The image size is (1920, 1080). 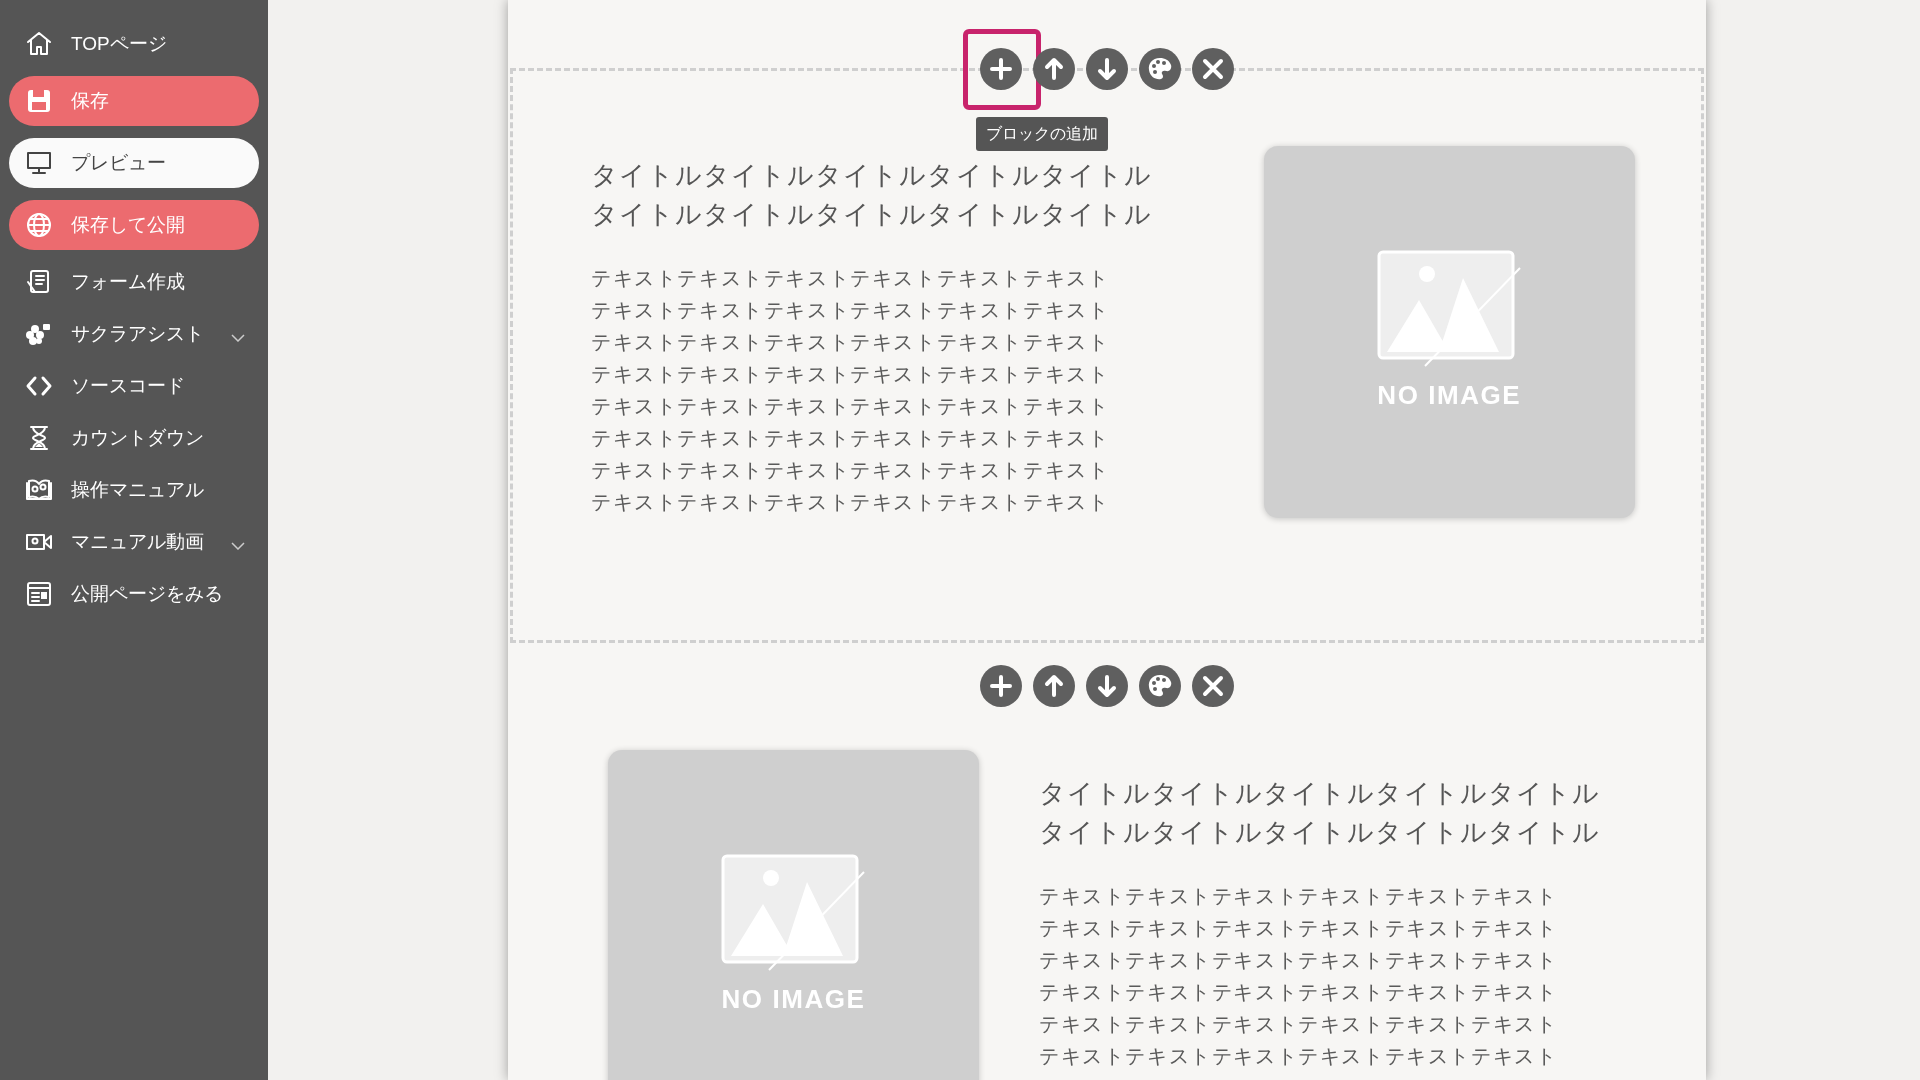 I want to click on monitor-icon, so click(x=39, y=163).